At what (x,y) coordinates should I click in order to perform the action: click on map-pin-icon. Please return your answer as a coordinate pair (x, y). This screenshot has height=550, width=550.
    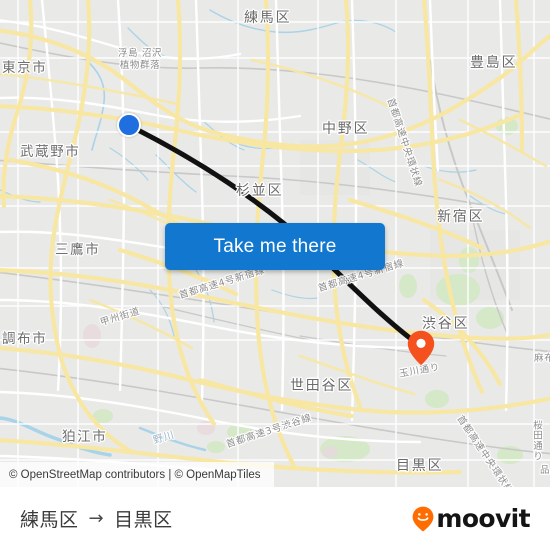
    Looking at the image, I should click on (421, 348).